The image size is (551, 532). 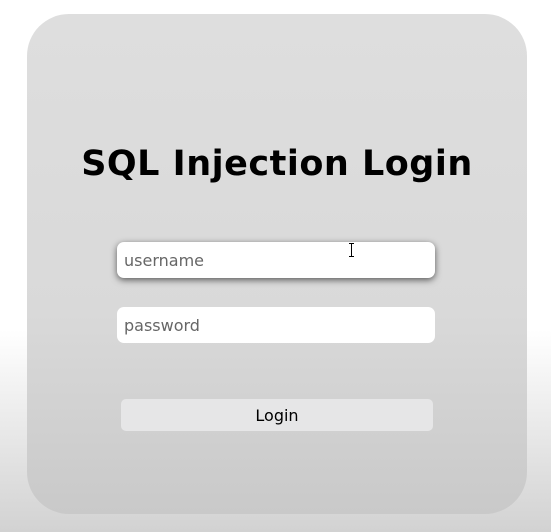 What do you see at coordinates (276, 260) in the screenshot?
I see `username-input` at bounding box center [276, 260].